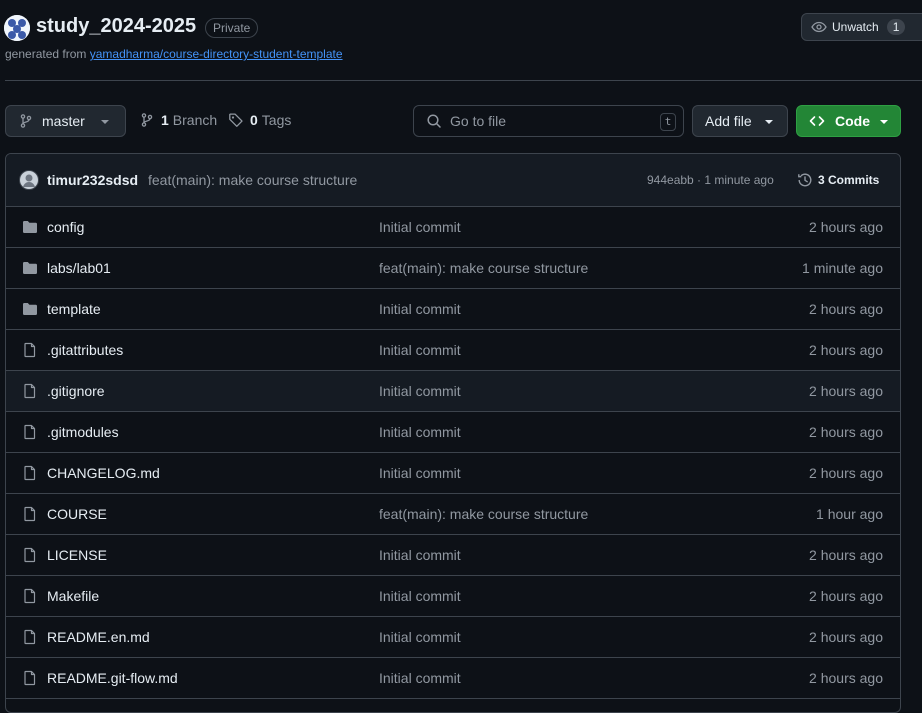 The width and height of the screenshot is (922, 713). What do you see at coordinates (17, 28) in the screenshot?
I see `repo-owner-avatar` at bounding box center [17, 28].